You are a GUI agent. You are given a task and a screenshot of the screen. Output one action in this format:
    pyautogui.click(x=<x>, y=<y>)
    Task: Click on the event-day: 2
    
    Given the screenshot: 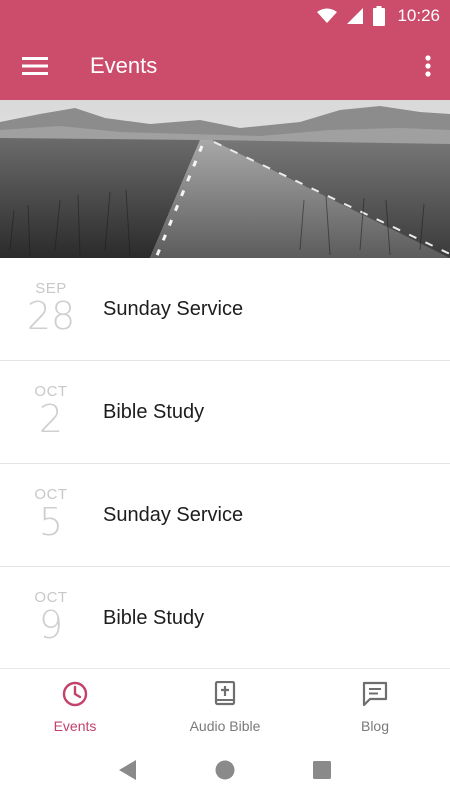 What is the action you would take?
    pyautogui.click(x=51, y=419)
    